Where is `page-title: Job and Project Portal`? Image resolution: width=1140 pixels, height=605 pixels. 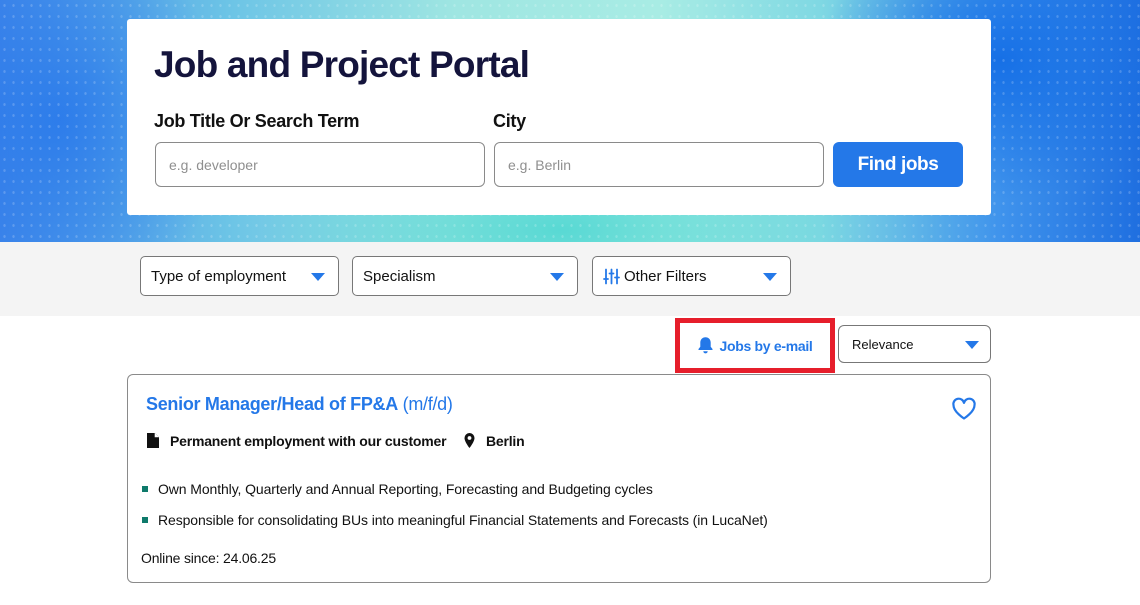 page-title: Job and Project Portal is located at coordinates (342, 64).